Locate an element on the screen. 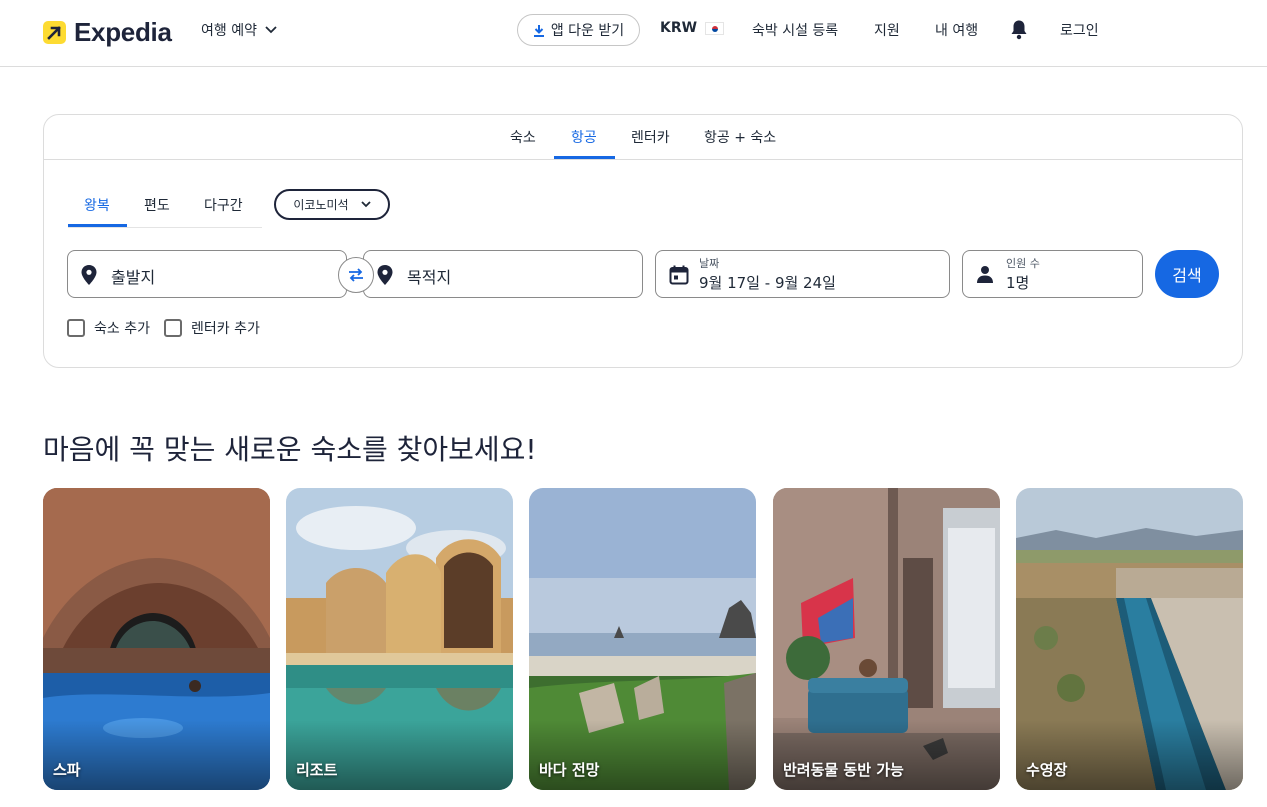  category-tile-resort: 리조트 is located at coordinates (399, 639).